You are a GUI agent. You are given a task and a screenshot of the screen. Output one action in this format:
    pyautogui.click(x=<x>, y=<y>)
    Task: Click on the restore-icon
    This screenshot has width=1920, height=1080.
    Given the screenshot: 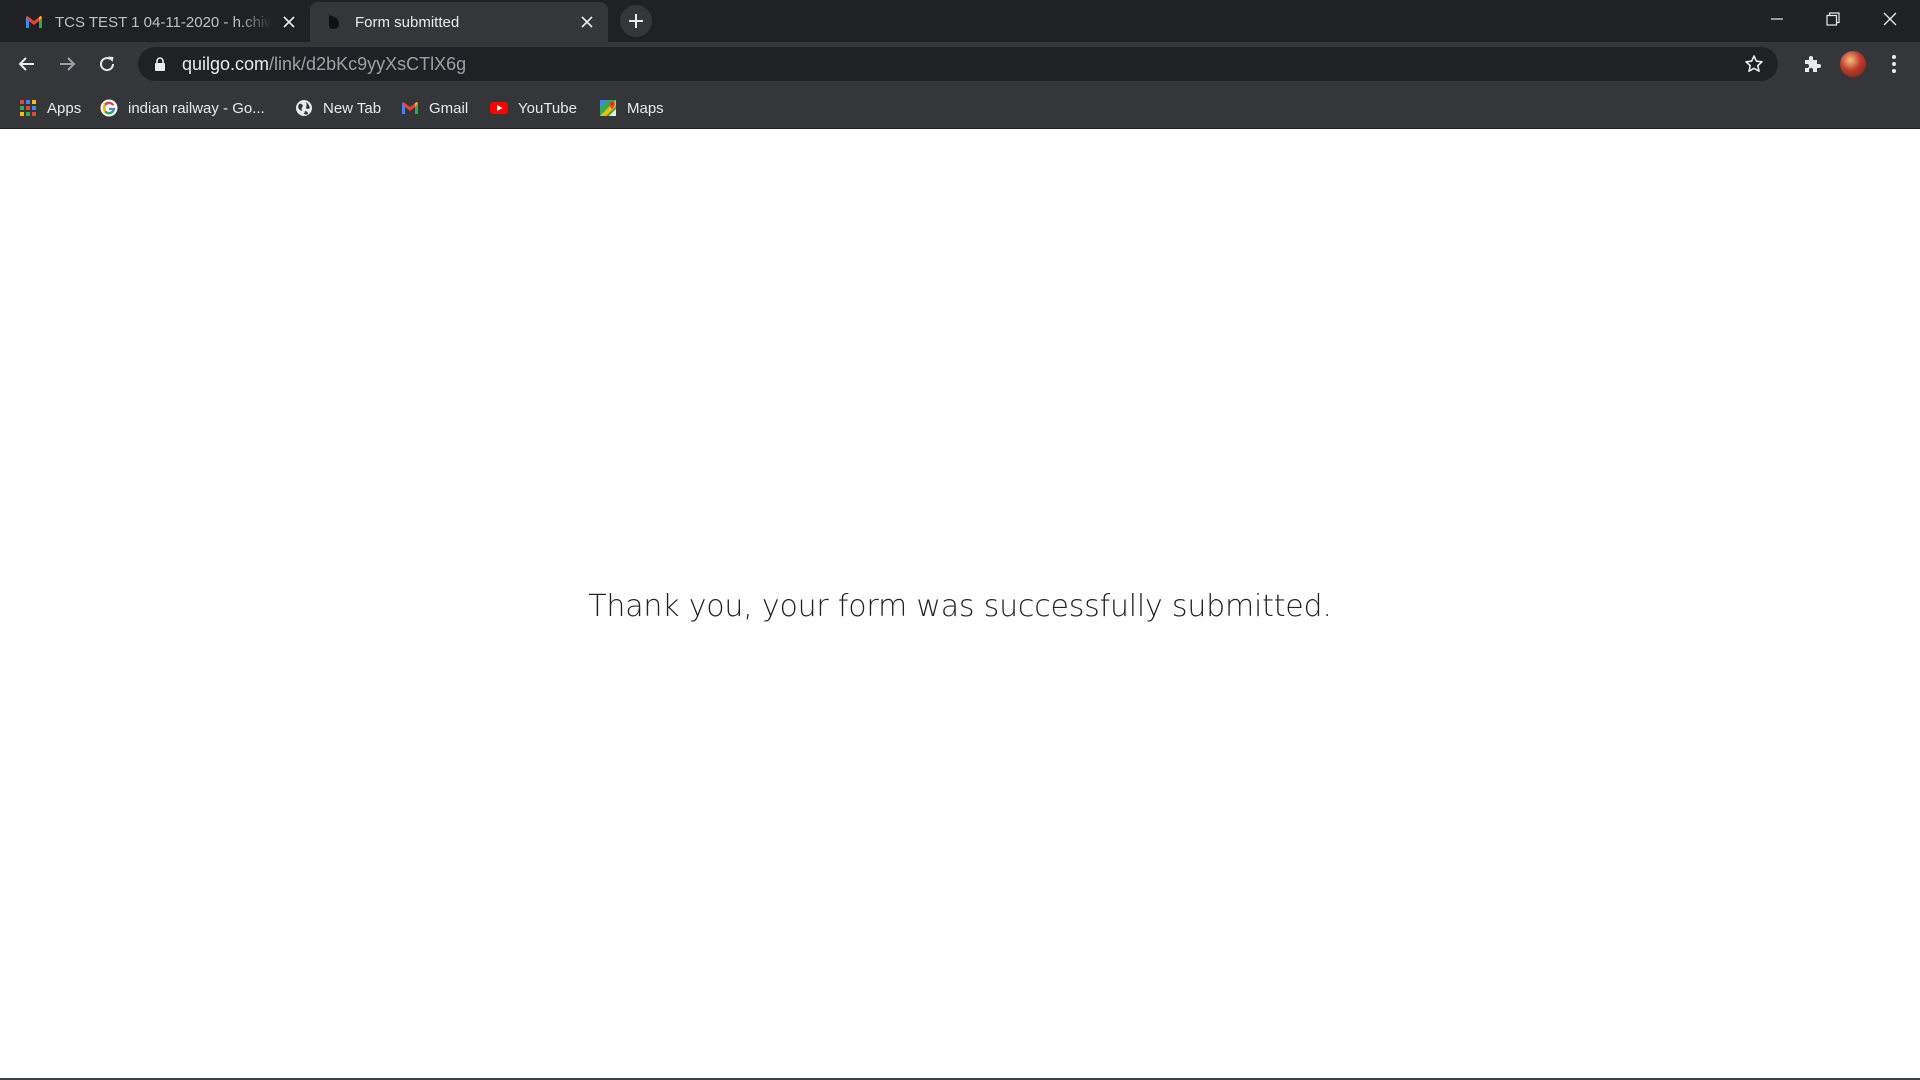 What is the action you would take?
    pyautogui.click(x=1833, y=19)
    